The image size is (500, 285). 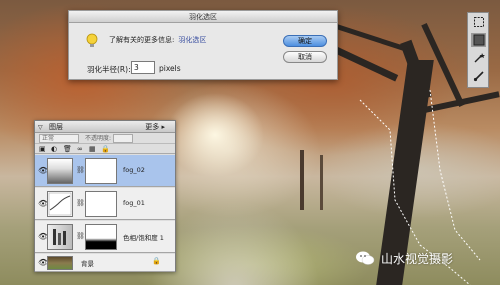 What do you see at coordinates (40, 127) in the screenshot?
I see `collapse-triangle-icon: ▽` at bounding box center [40, 127].